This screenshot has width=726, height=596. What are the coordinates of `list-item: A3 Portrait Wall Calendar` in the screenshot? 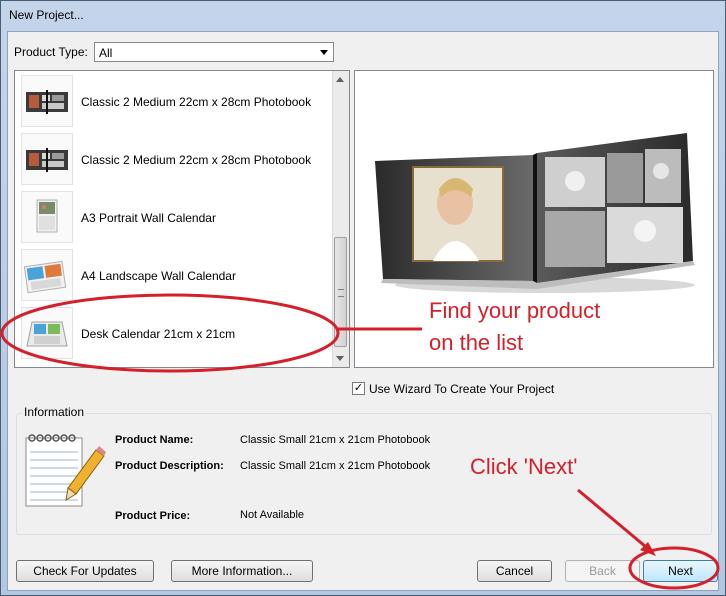 It's located at (174, 218).